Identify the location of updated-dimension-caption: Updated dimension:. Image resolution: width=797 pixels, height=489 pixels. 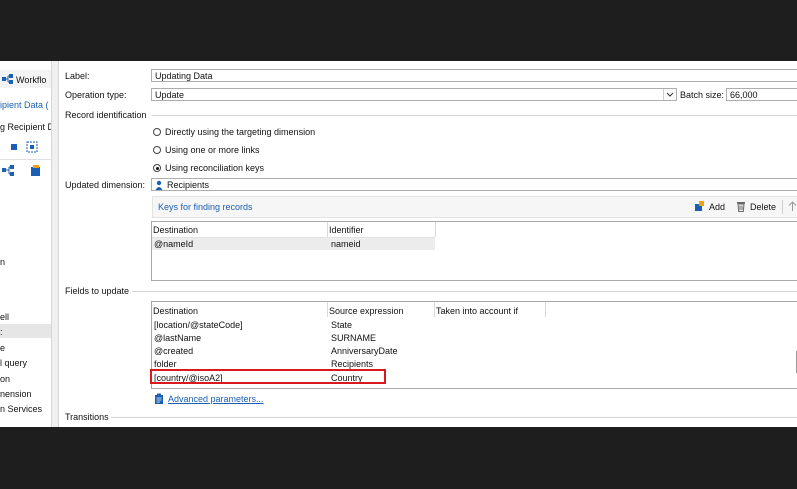
(105, 185).